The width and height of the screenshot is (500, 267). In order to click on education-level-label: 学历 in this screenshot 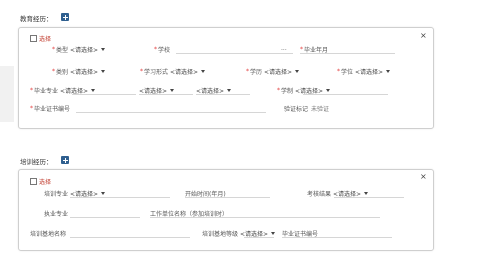, I will do `click(256, 72)`.